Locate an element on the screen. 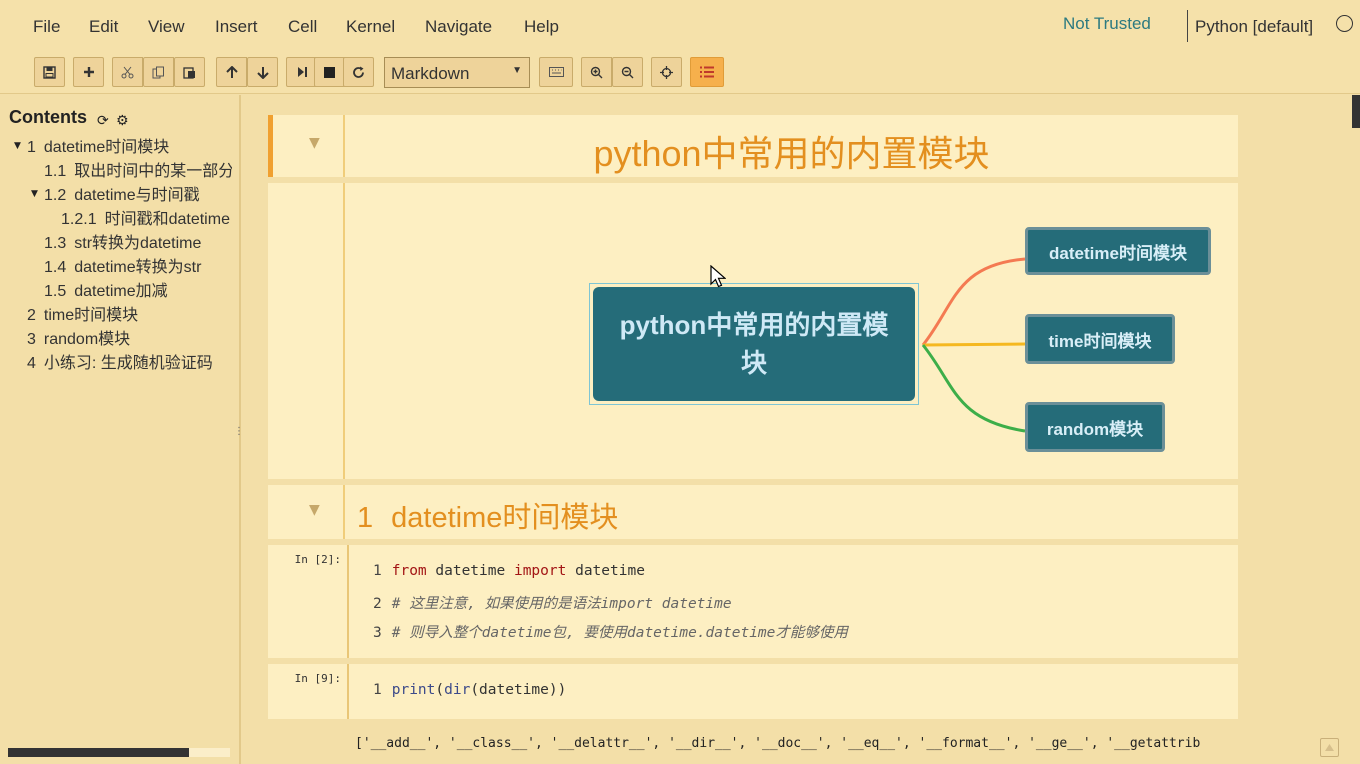 The width and height of the screenshot is (1360, 764). refresh-icon is located at coordinates (358, 72).